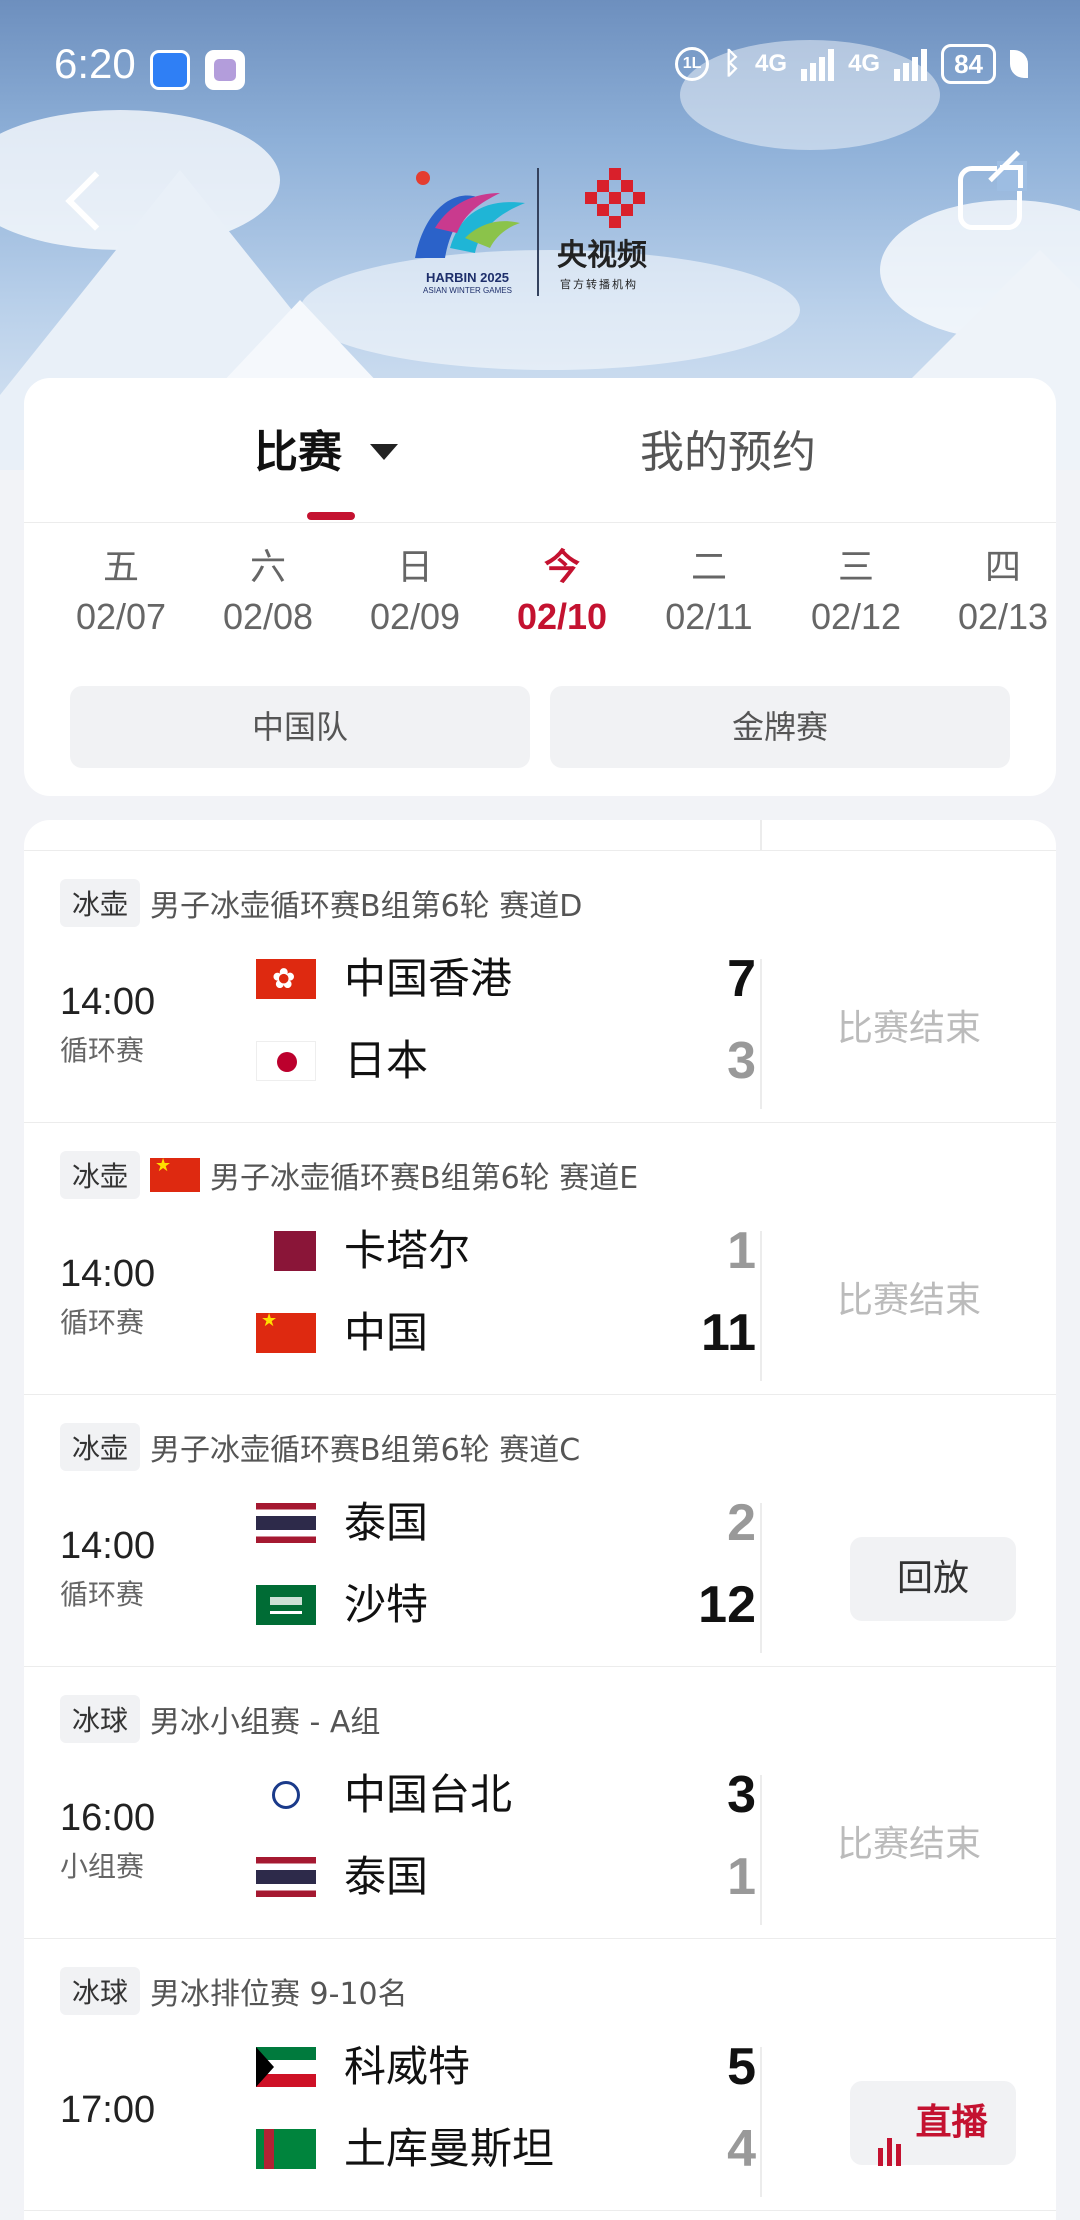  I want to click on kuwait-flag-icon, so click(286, 2067).